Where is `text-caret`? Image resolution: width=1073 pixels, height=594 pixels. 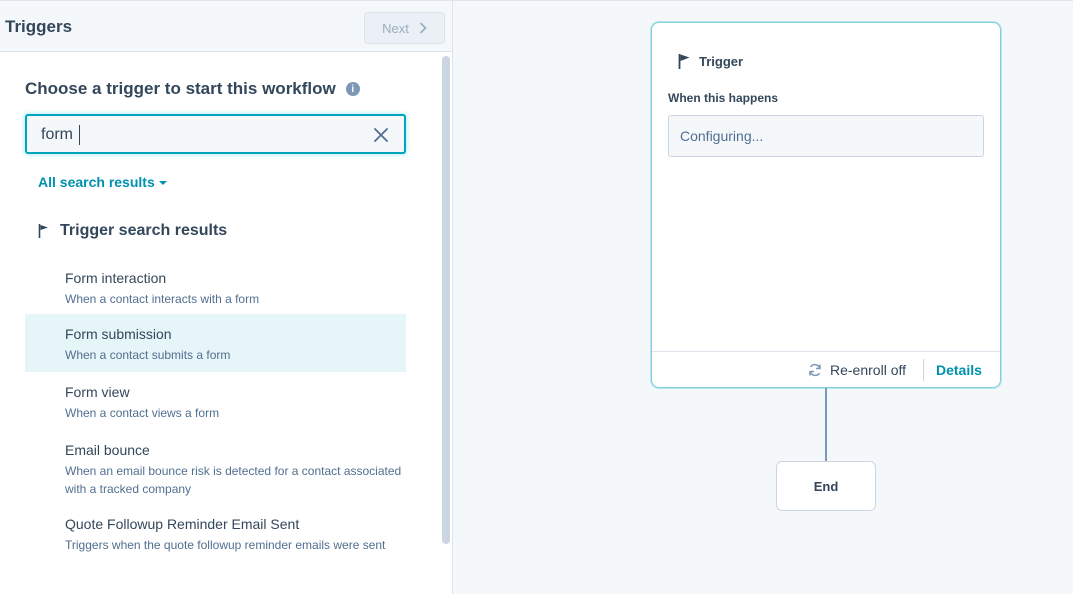
text-caret is located at coordinates (79, 135).